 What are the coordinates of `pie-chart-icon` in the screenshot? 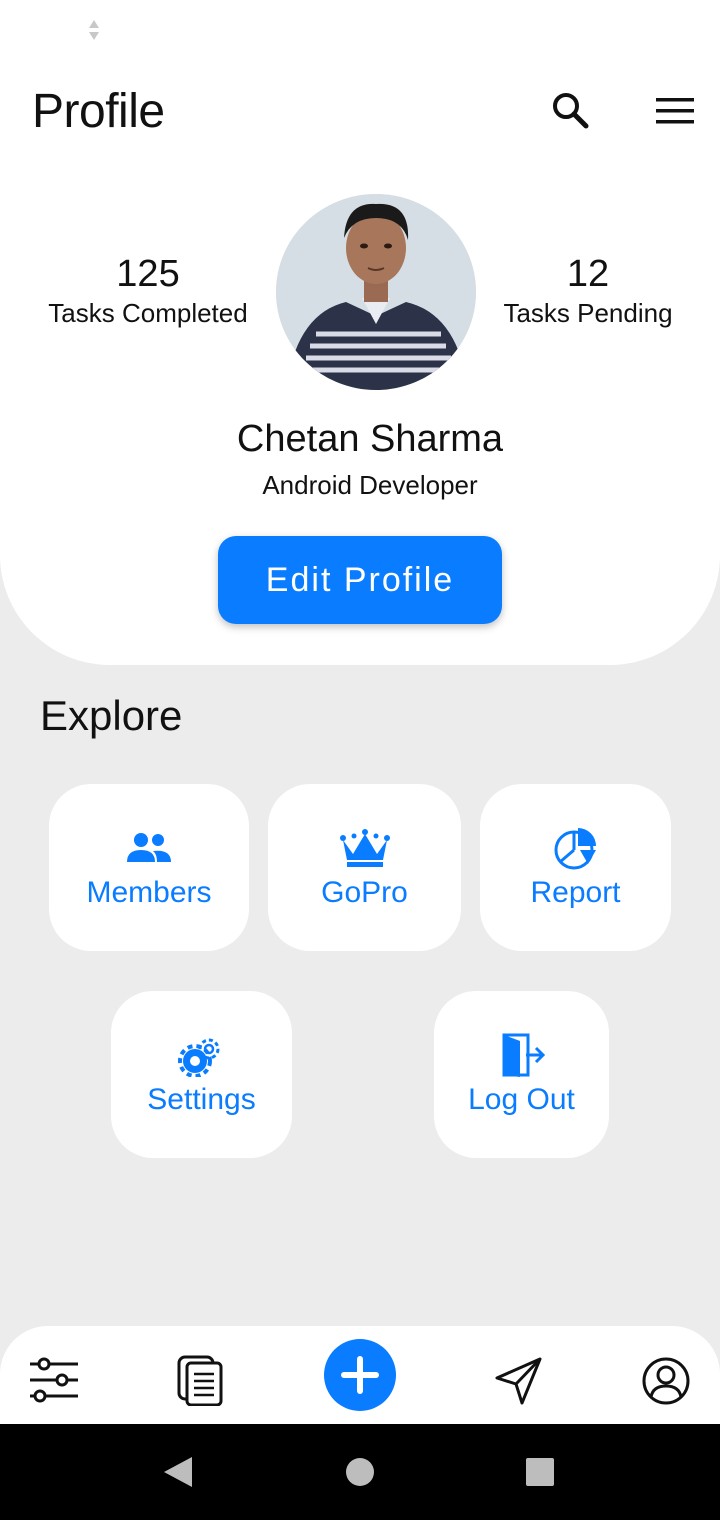 It's located at (575, 848).